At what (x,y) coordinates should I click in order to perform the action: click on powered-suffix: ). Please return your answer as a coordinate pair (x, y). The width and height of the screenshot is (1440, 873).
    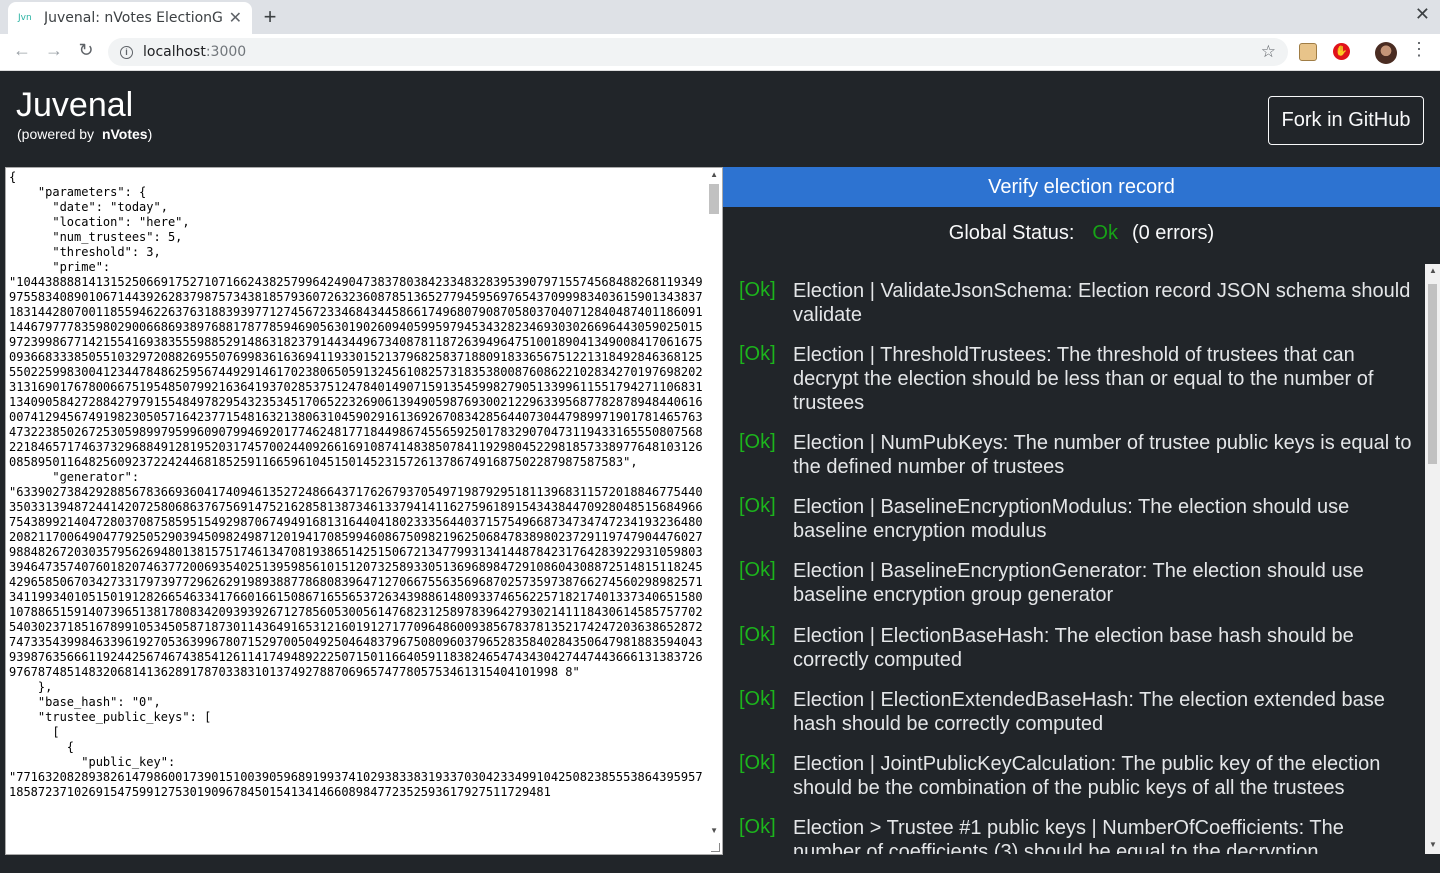
    Looking at the image, I should click on (150, 134).